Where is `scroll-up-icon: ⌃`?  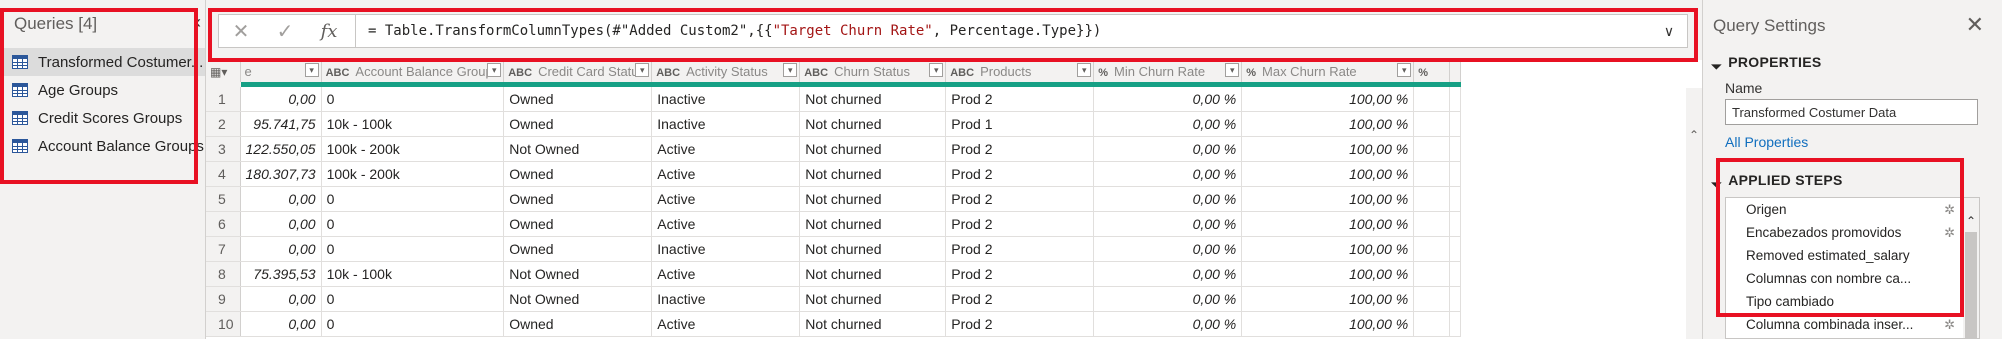 scroll-up-icon: ⌃ is located at coordinates (1971, 221).